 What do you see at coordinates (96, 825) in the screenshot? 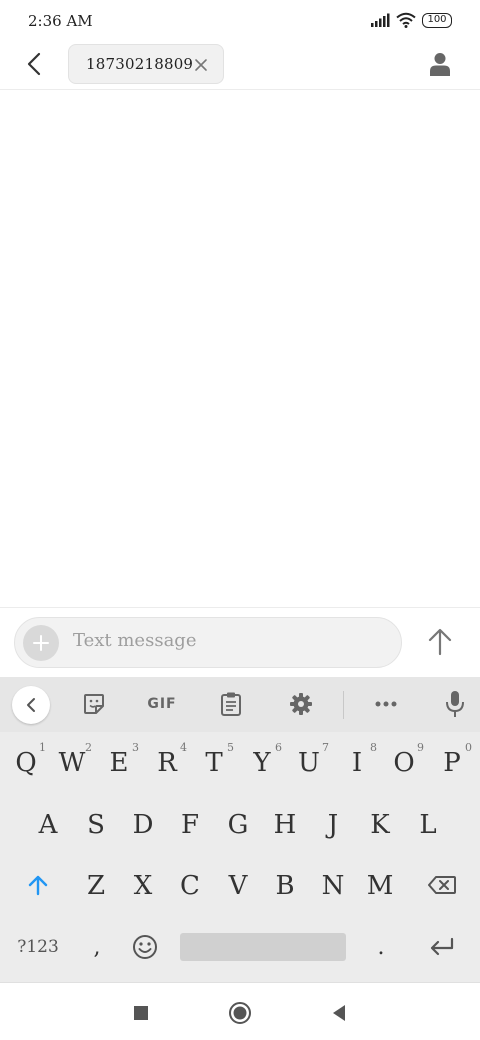
I see `key-s: S` at bounding box center [96, 825].